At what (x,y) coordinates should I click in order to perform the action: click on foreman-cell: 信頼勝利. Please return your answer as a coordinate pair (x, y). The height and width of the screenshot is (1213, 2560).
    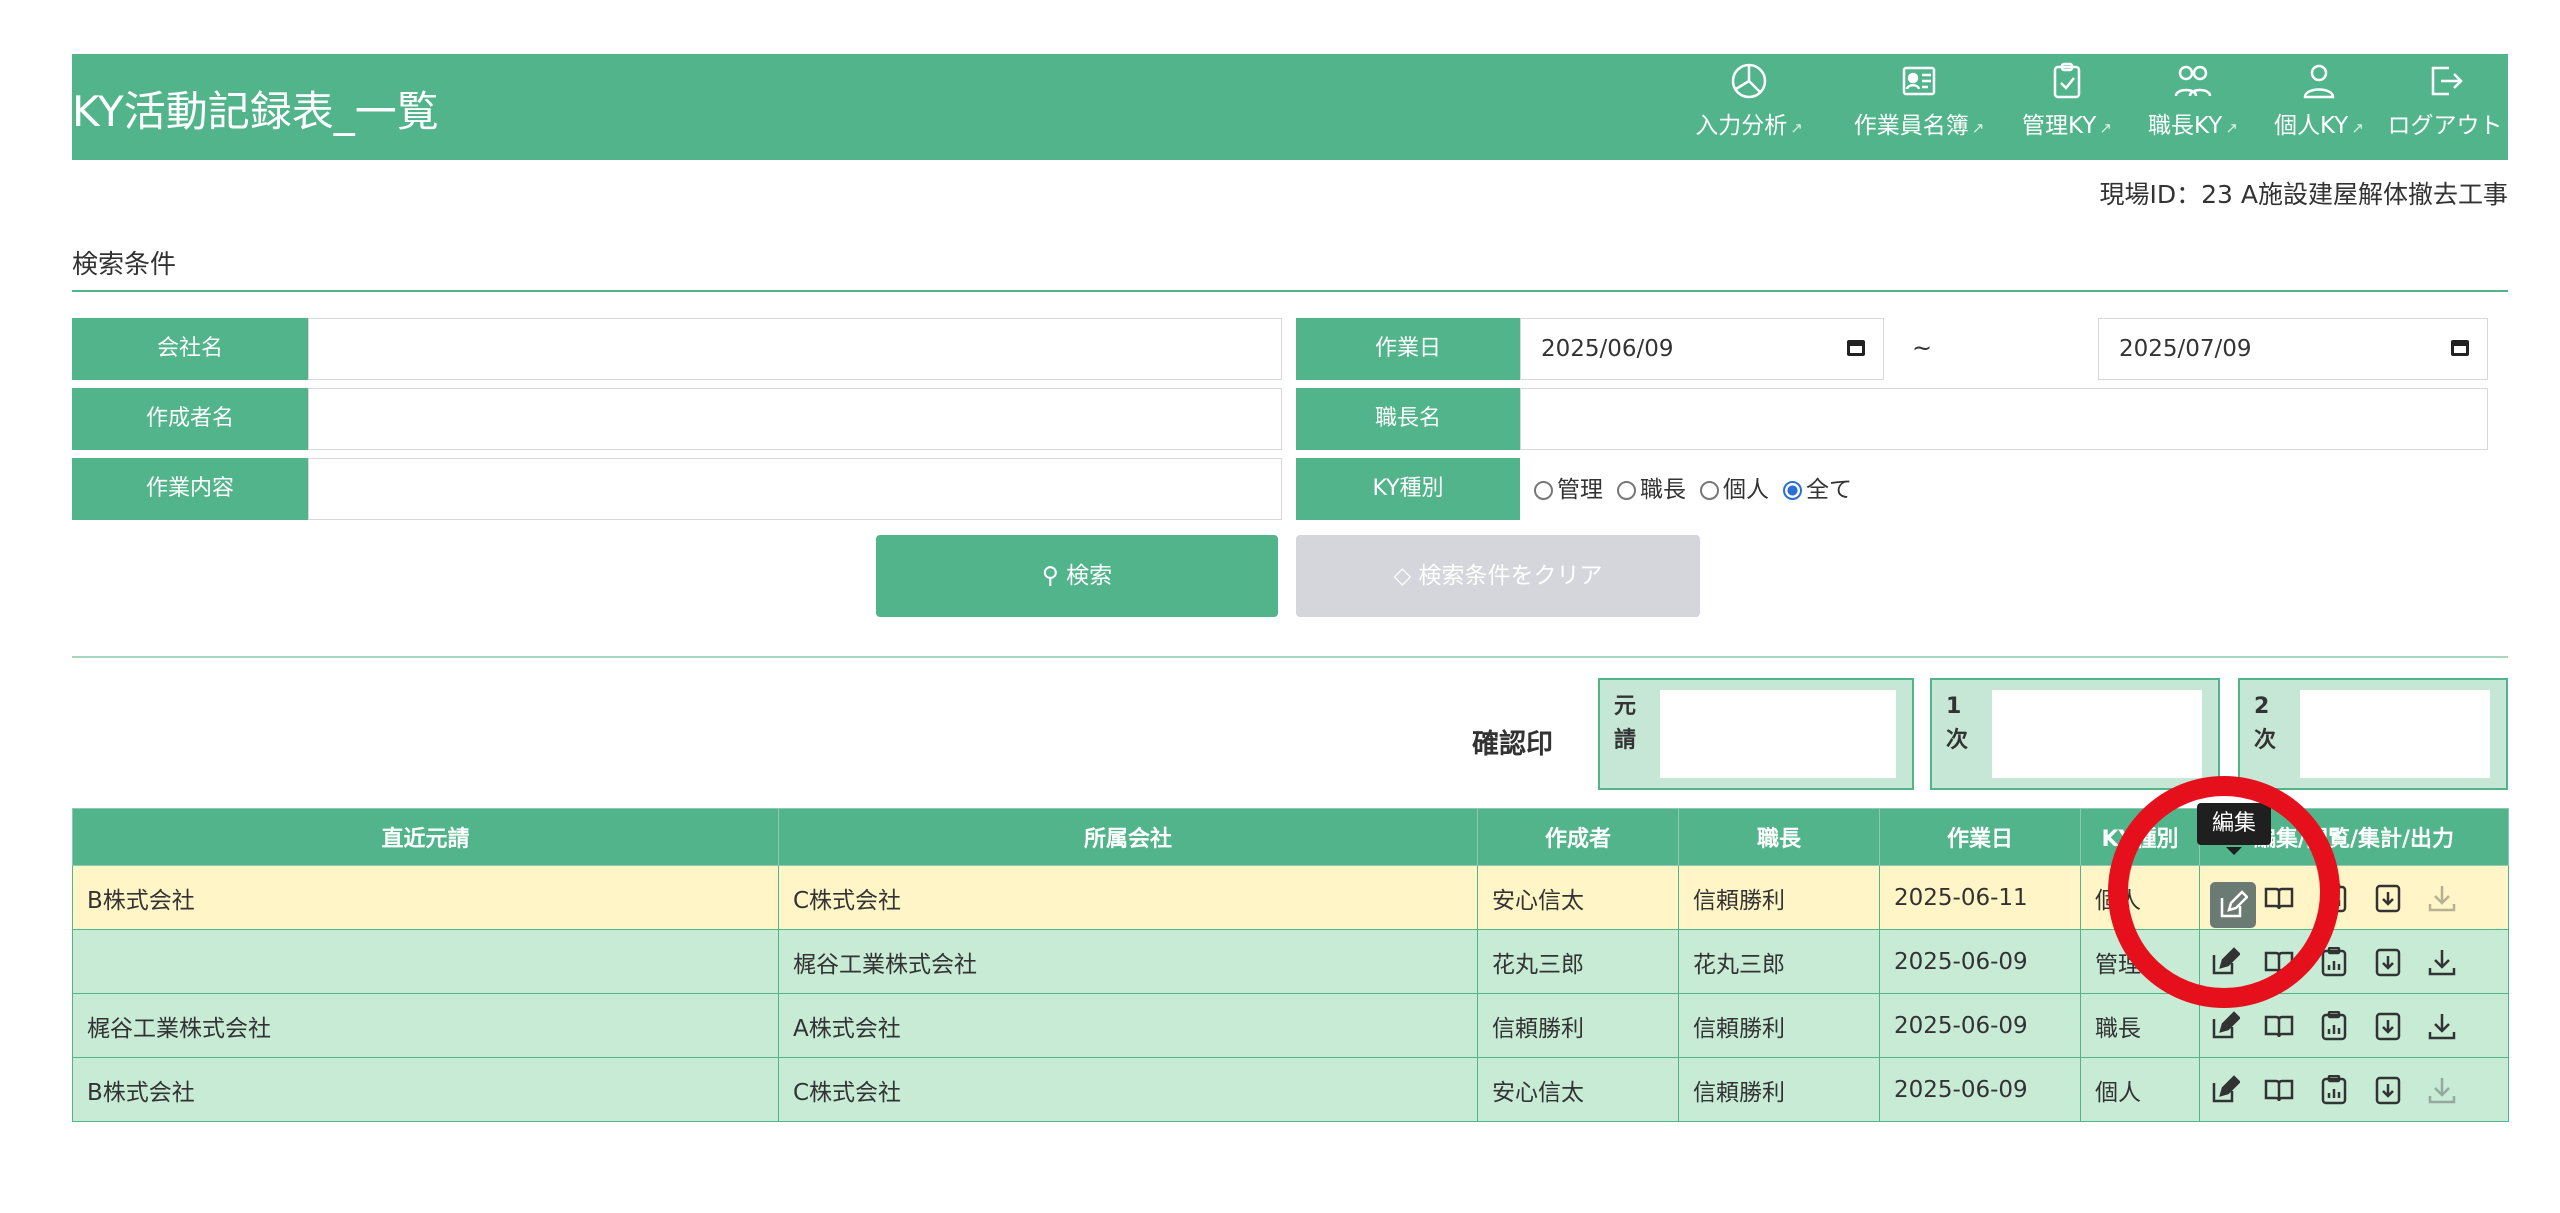
    Looking at the image, I should click on (1779, 1089).